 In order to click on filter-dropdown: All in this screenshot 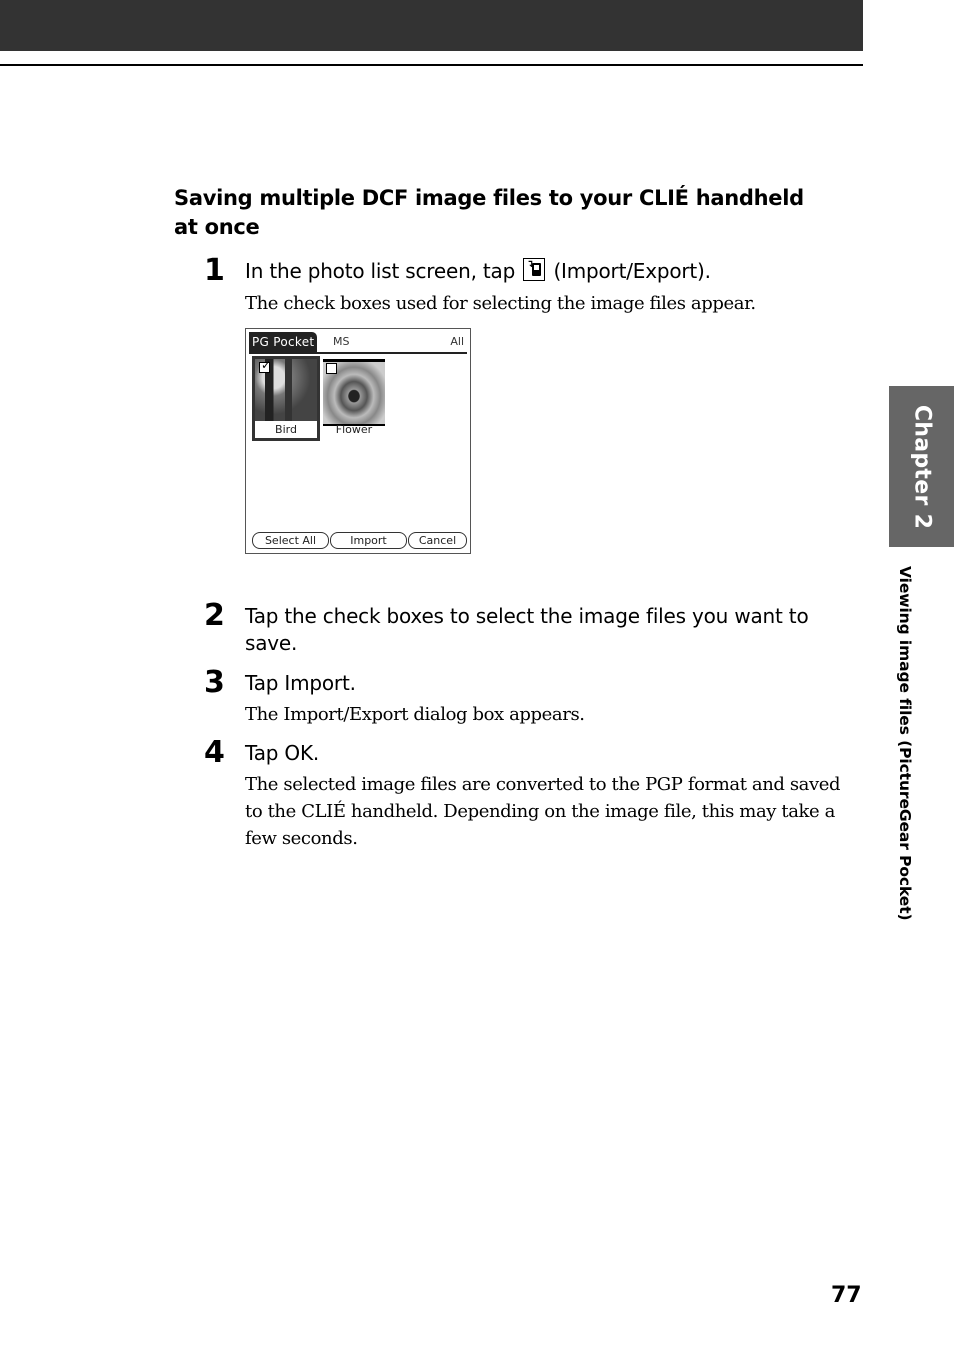, I will do `click(457, 342)`.